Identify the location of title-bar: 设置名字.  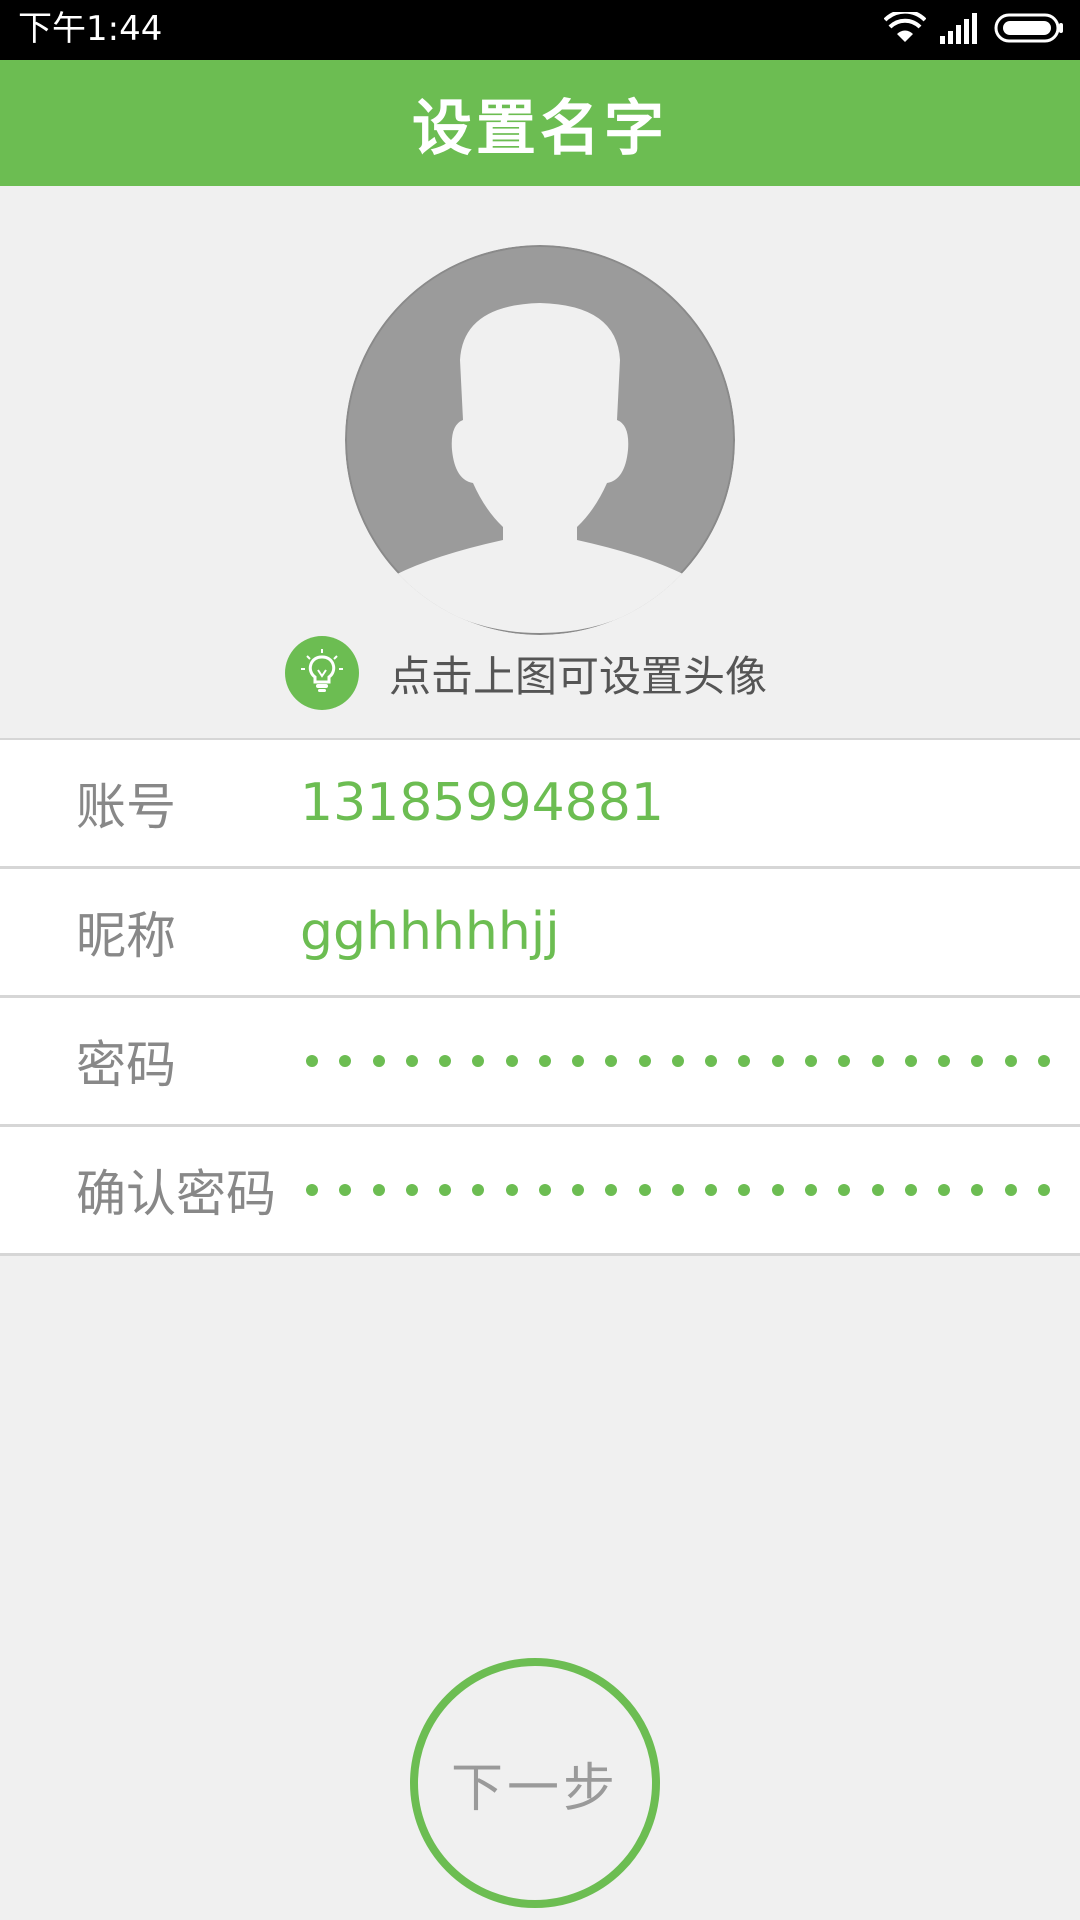
(540, 123).